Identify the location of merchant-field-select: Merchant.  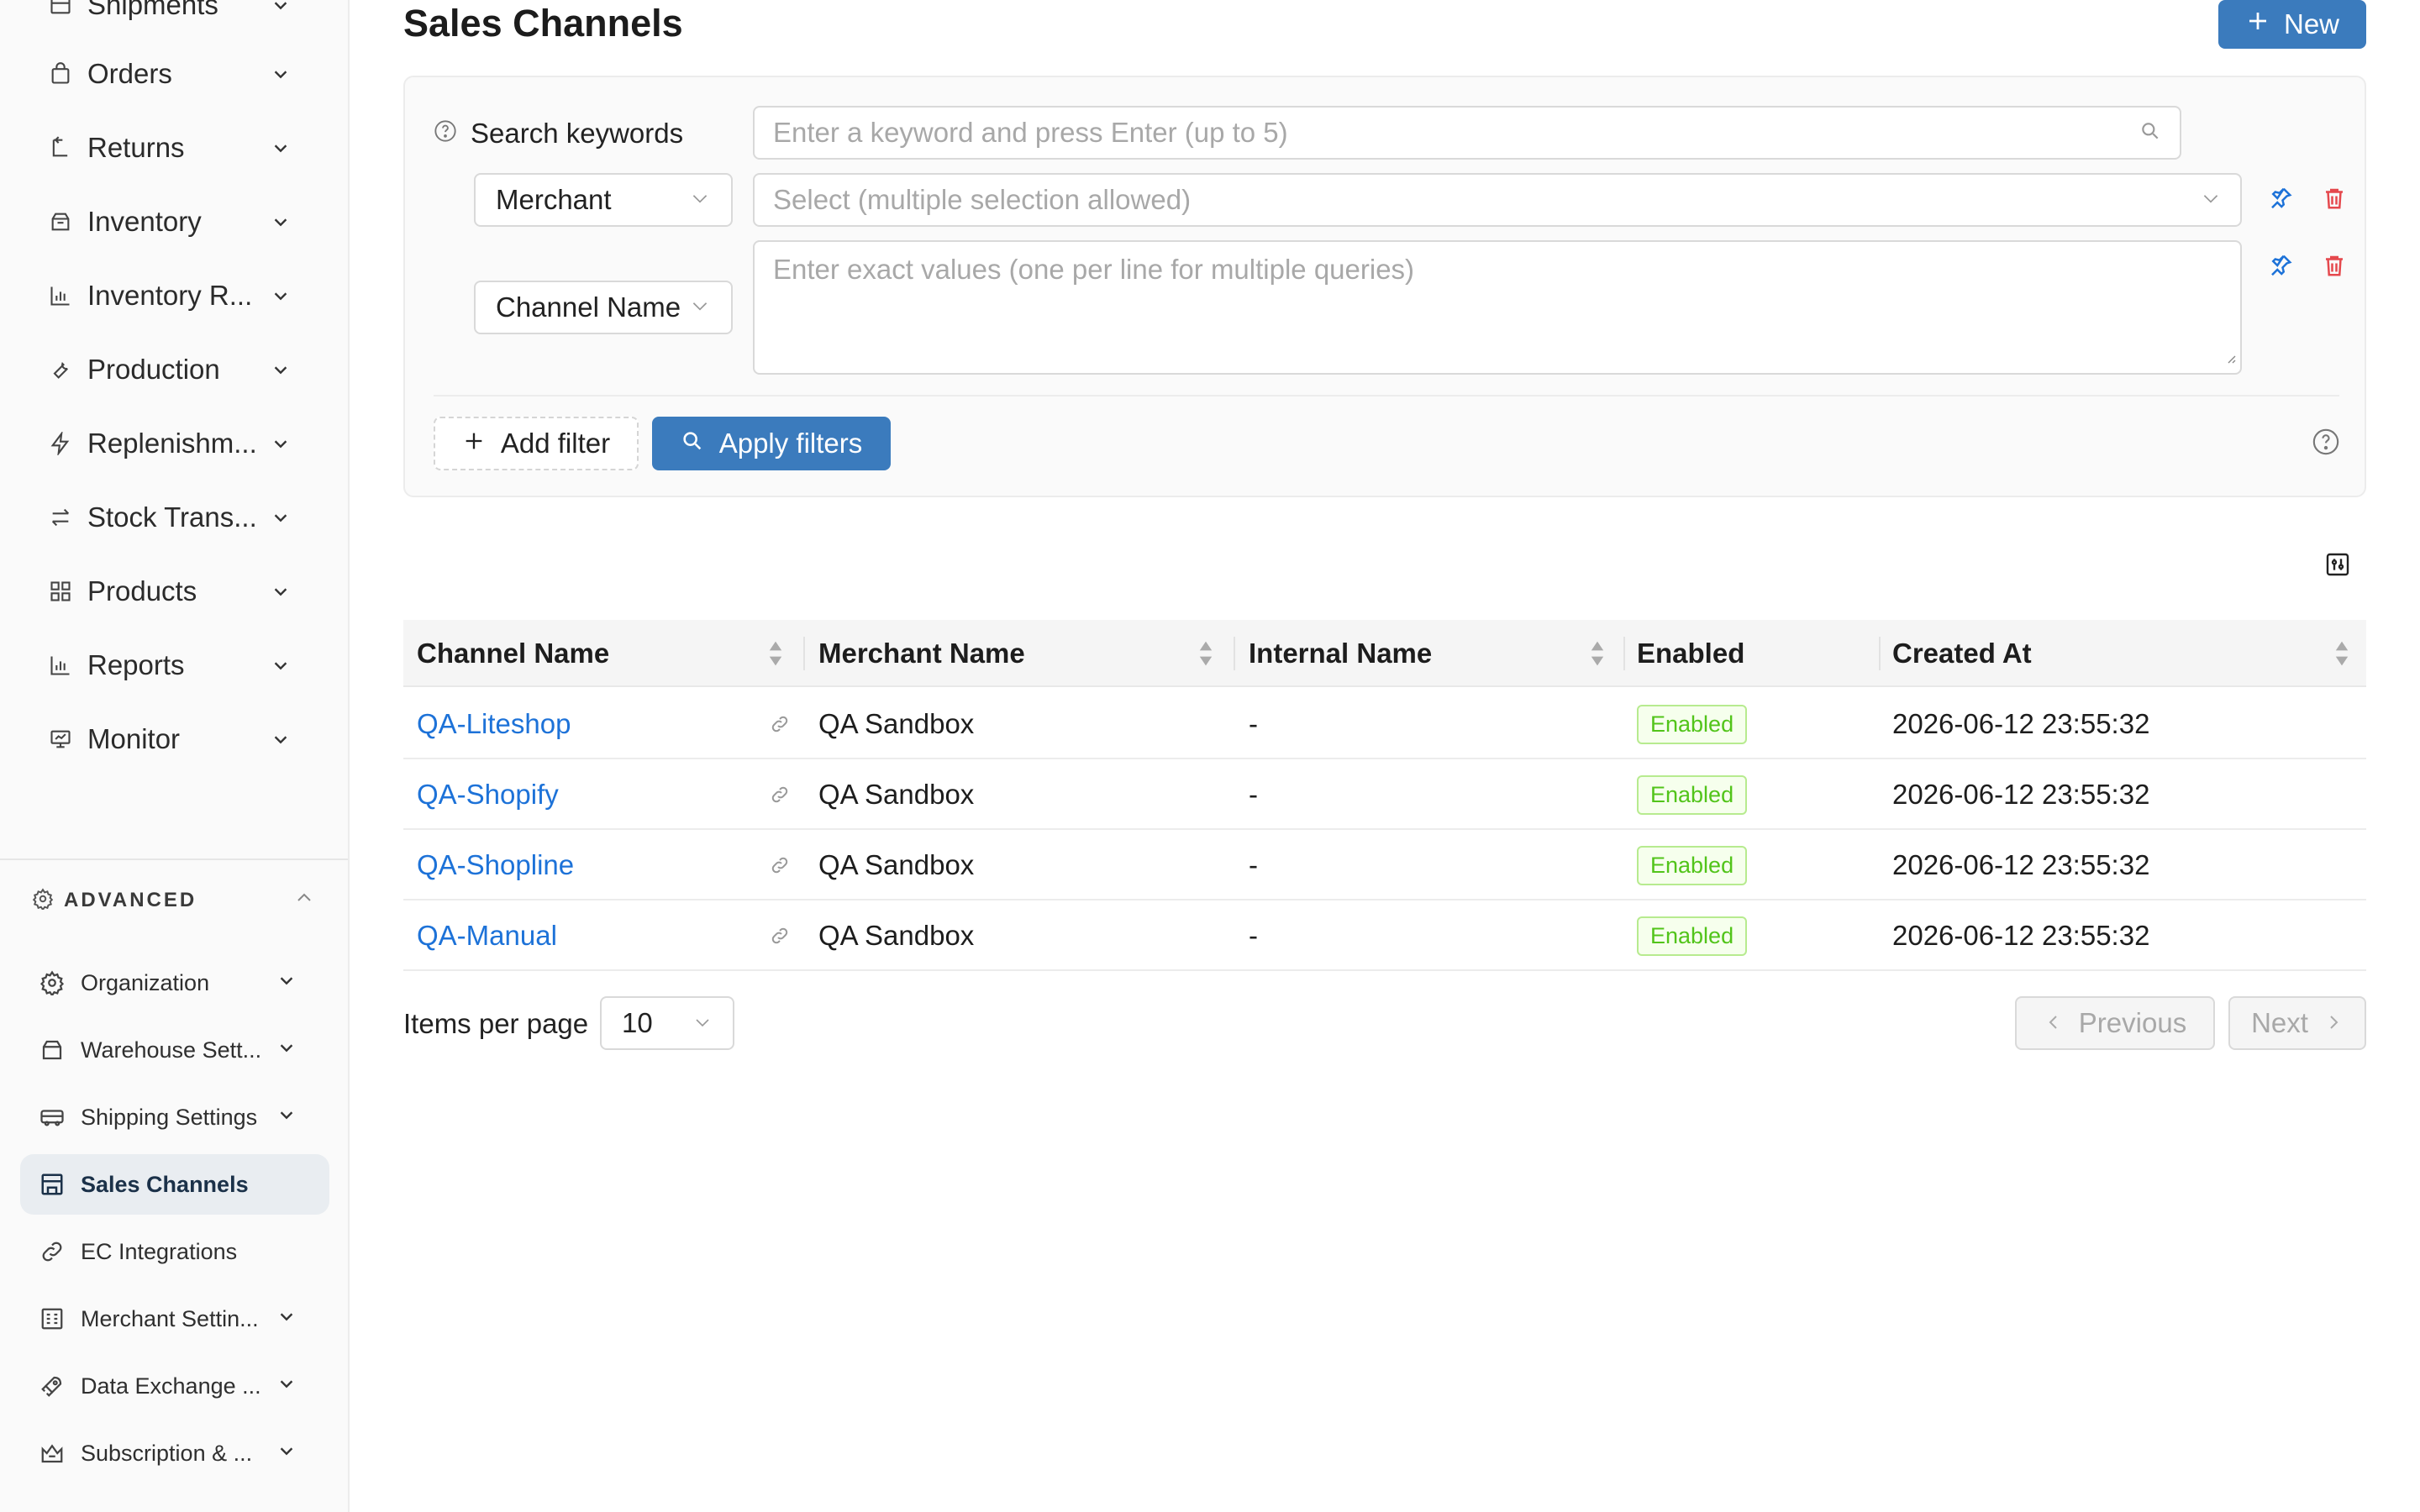
(603, 200).